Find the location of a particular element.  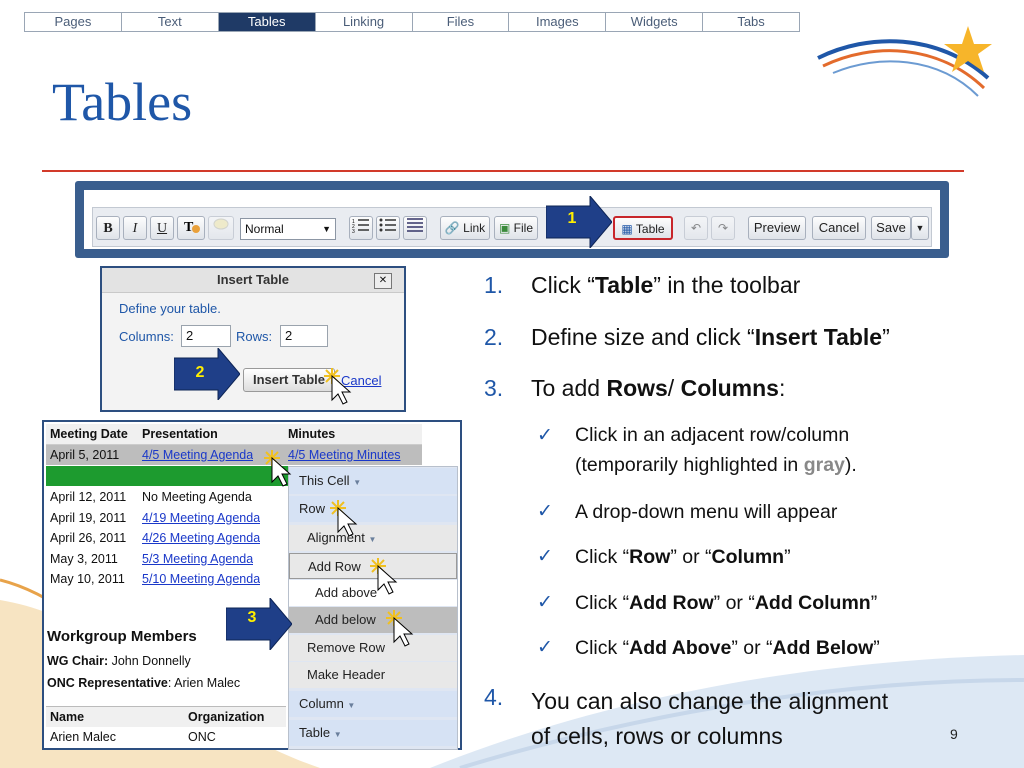

tab-tabs: Tabs is located at coordinates (751, 22).